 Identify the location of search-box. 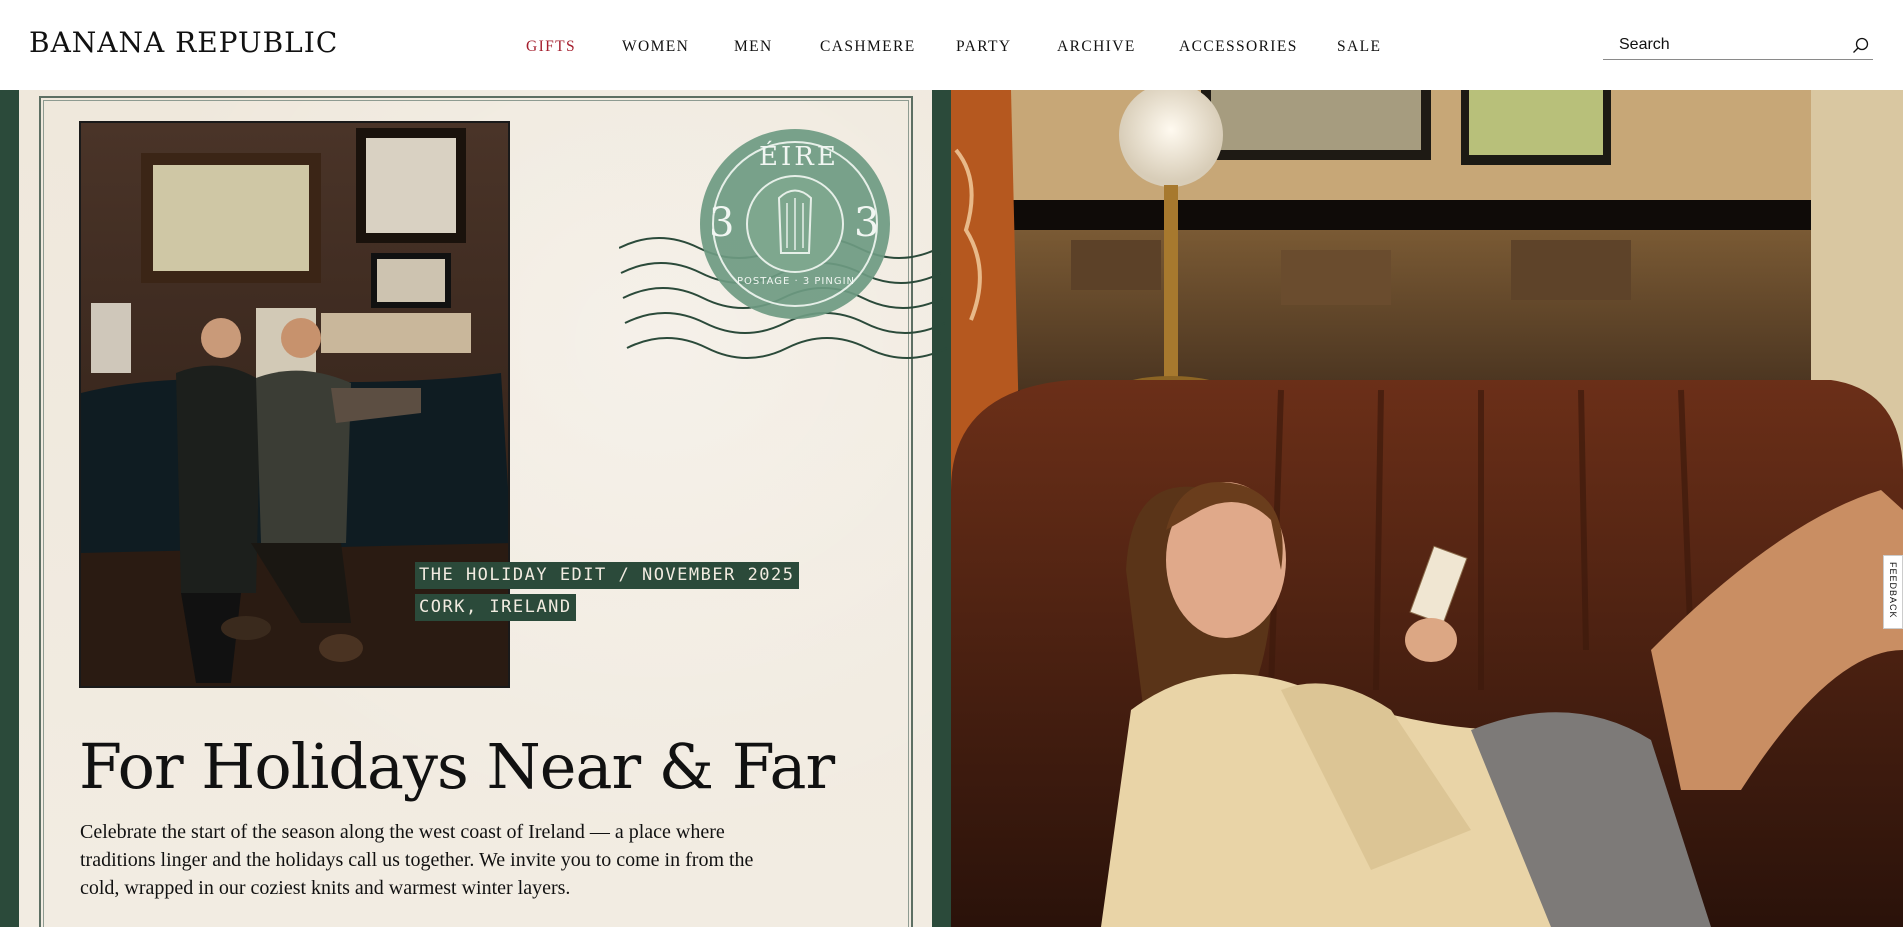
(1738, 46).